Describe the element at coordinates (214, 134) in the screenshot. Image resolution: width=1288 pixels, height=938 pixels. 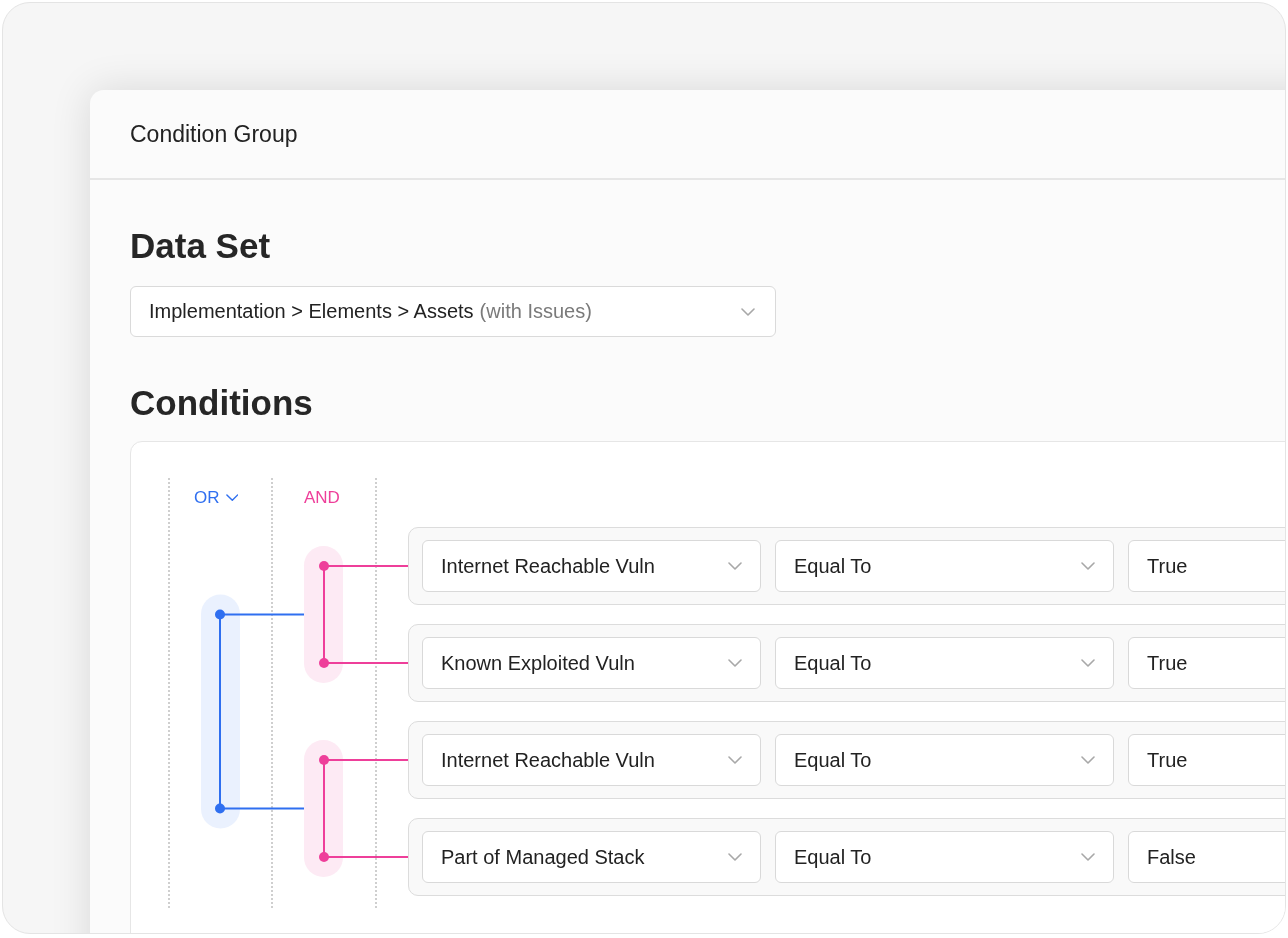
I see `panel-title: Condition Group` at that location.